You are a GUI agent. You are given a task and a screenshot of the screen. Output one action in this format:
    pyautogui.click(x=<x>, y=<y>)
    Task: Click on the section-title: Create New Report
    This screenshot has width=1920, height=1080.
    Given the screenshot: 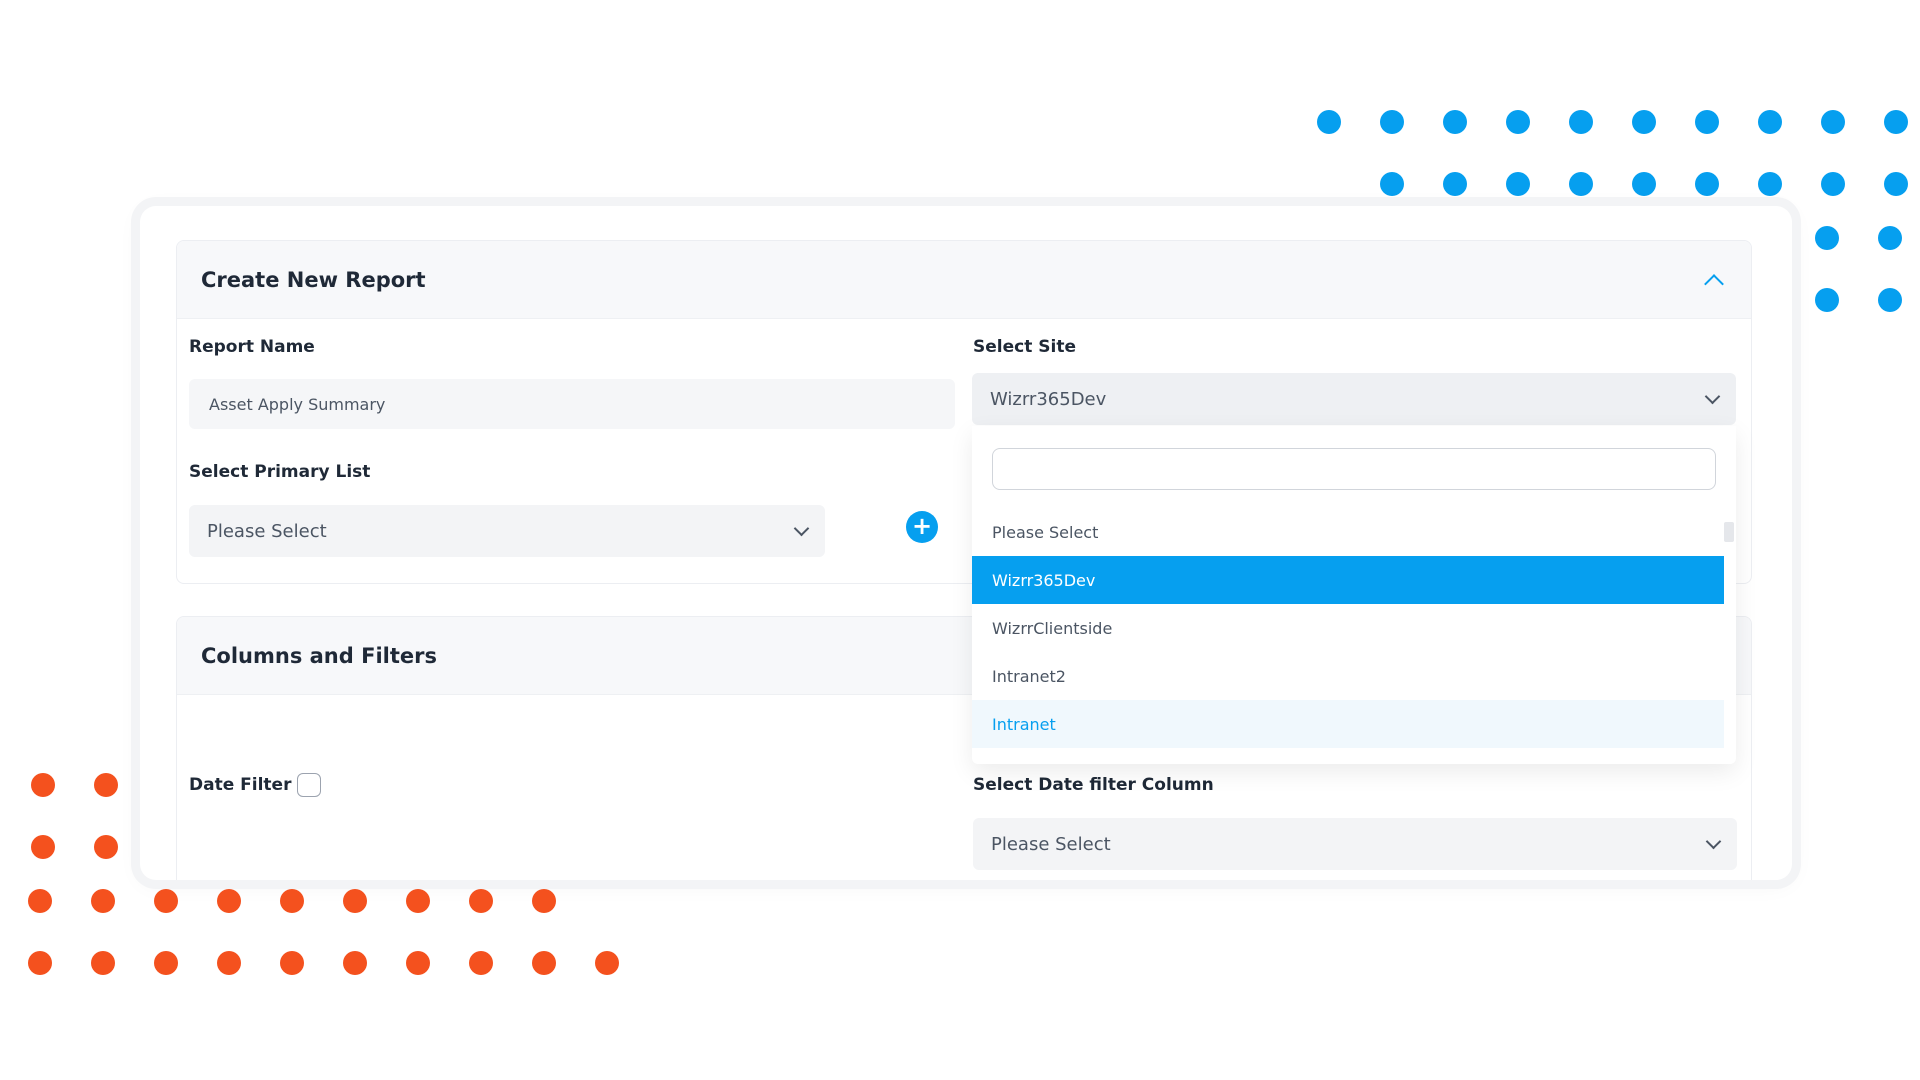 What is the action you would take?
    pyautogui.click(x=313, y=279)
    